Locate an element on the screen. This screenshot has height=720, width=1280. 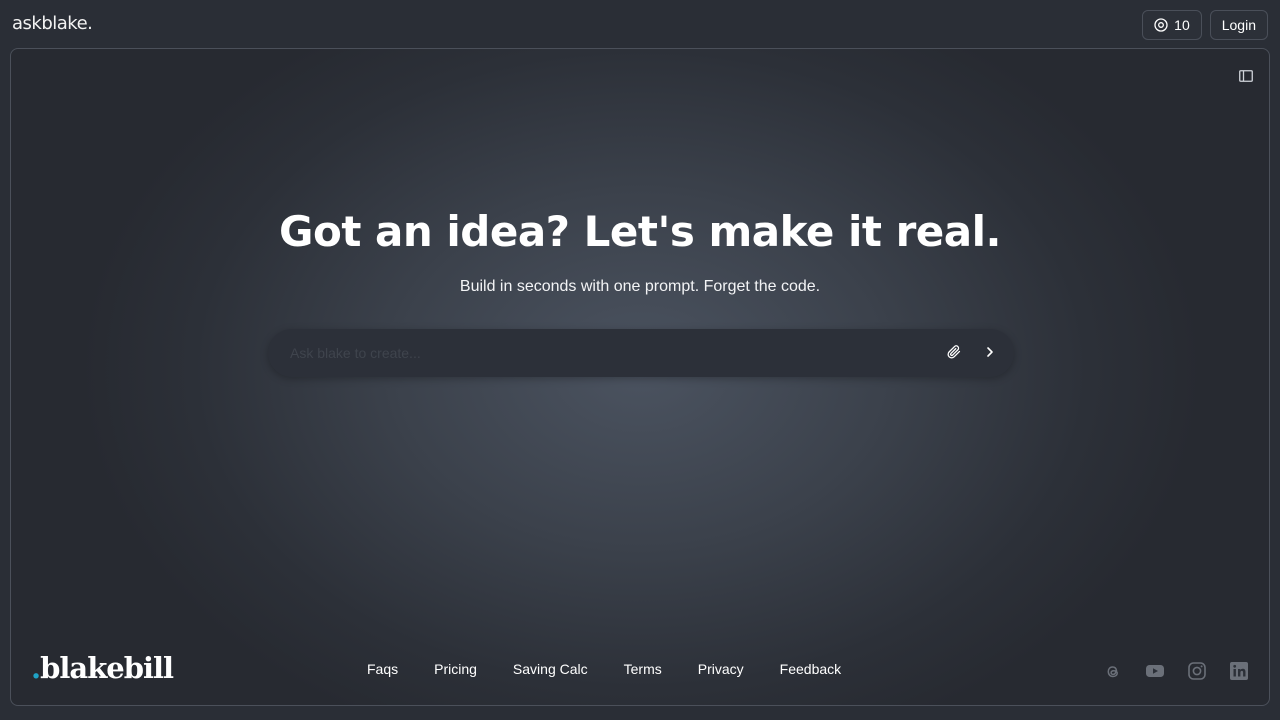
footer-logo: .blakebill is located at coordinates (102, 668).